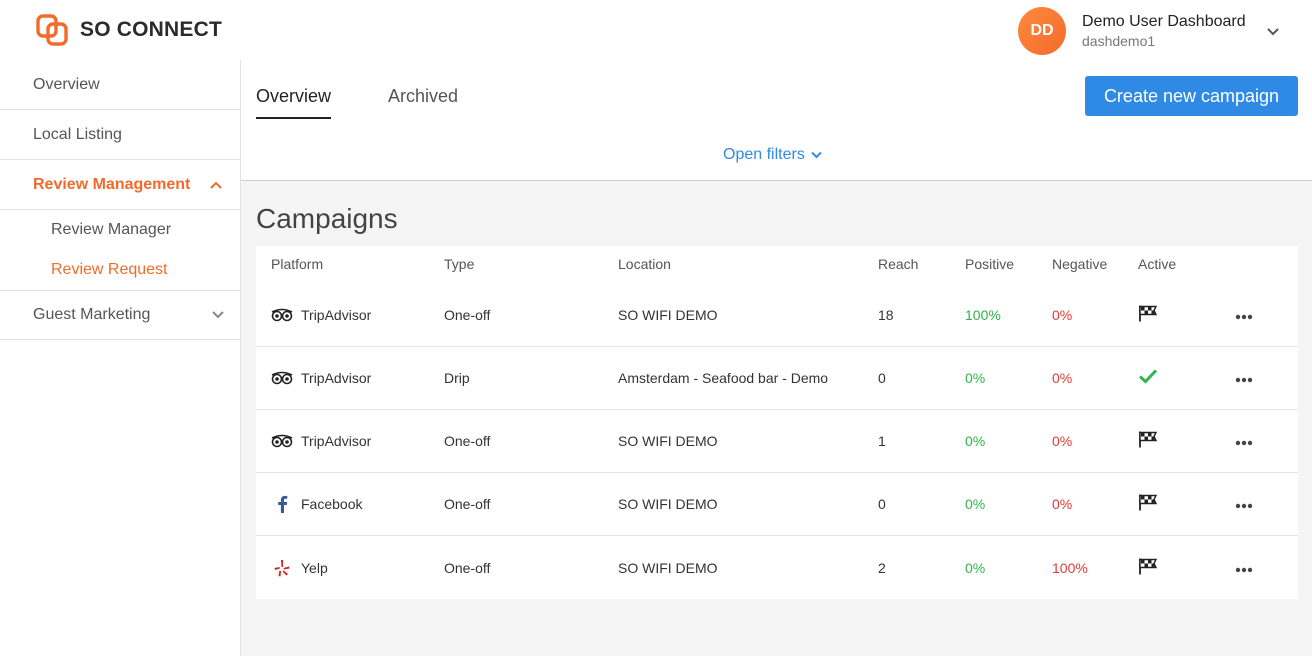 This screenshot has height=656, width=1312. I want to click on logo: SO CONNECT, so click(129, 30).